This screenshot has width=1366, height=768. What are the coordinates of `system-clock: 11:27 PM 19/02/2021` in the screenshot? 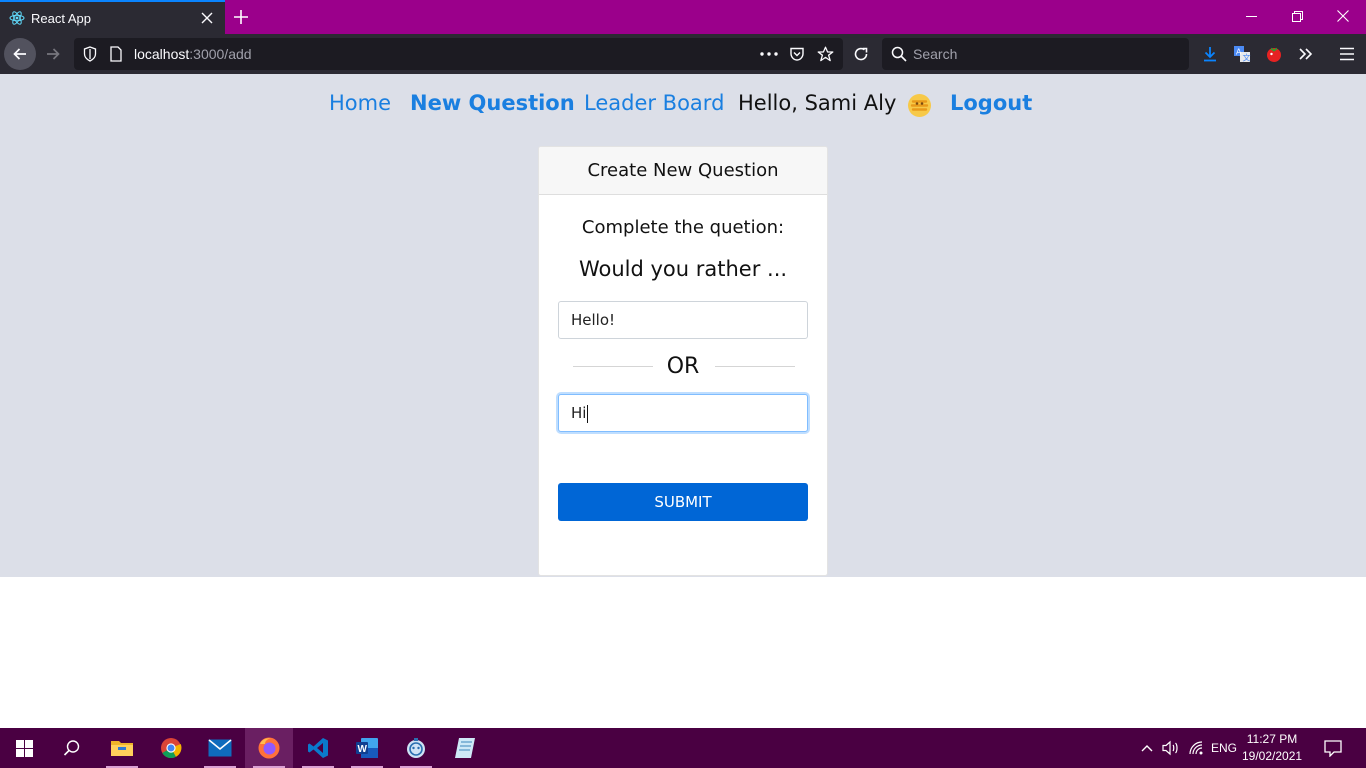 It's located at (1272, 748).